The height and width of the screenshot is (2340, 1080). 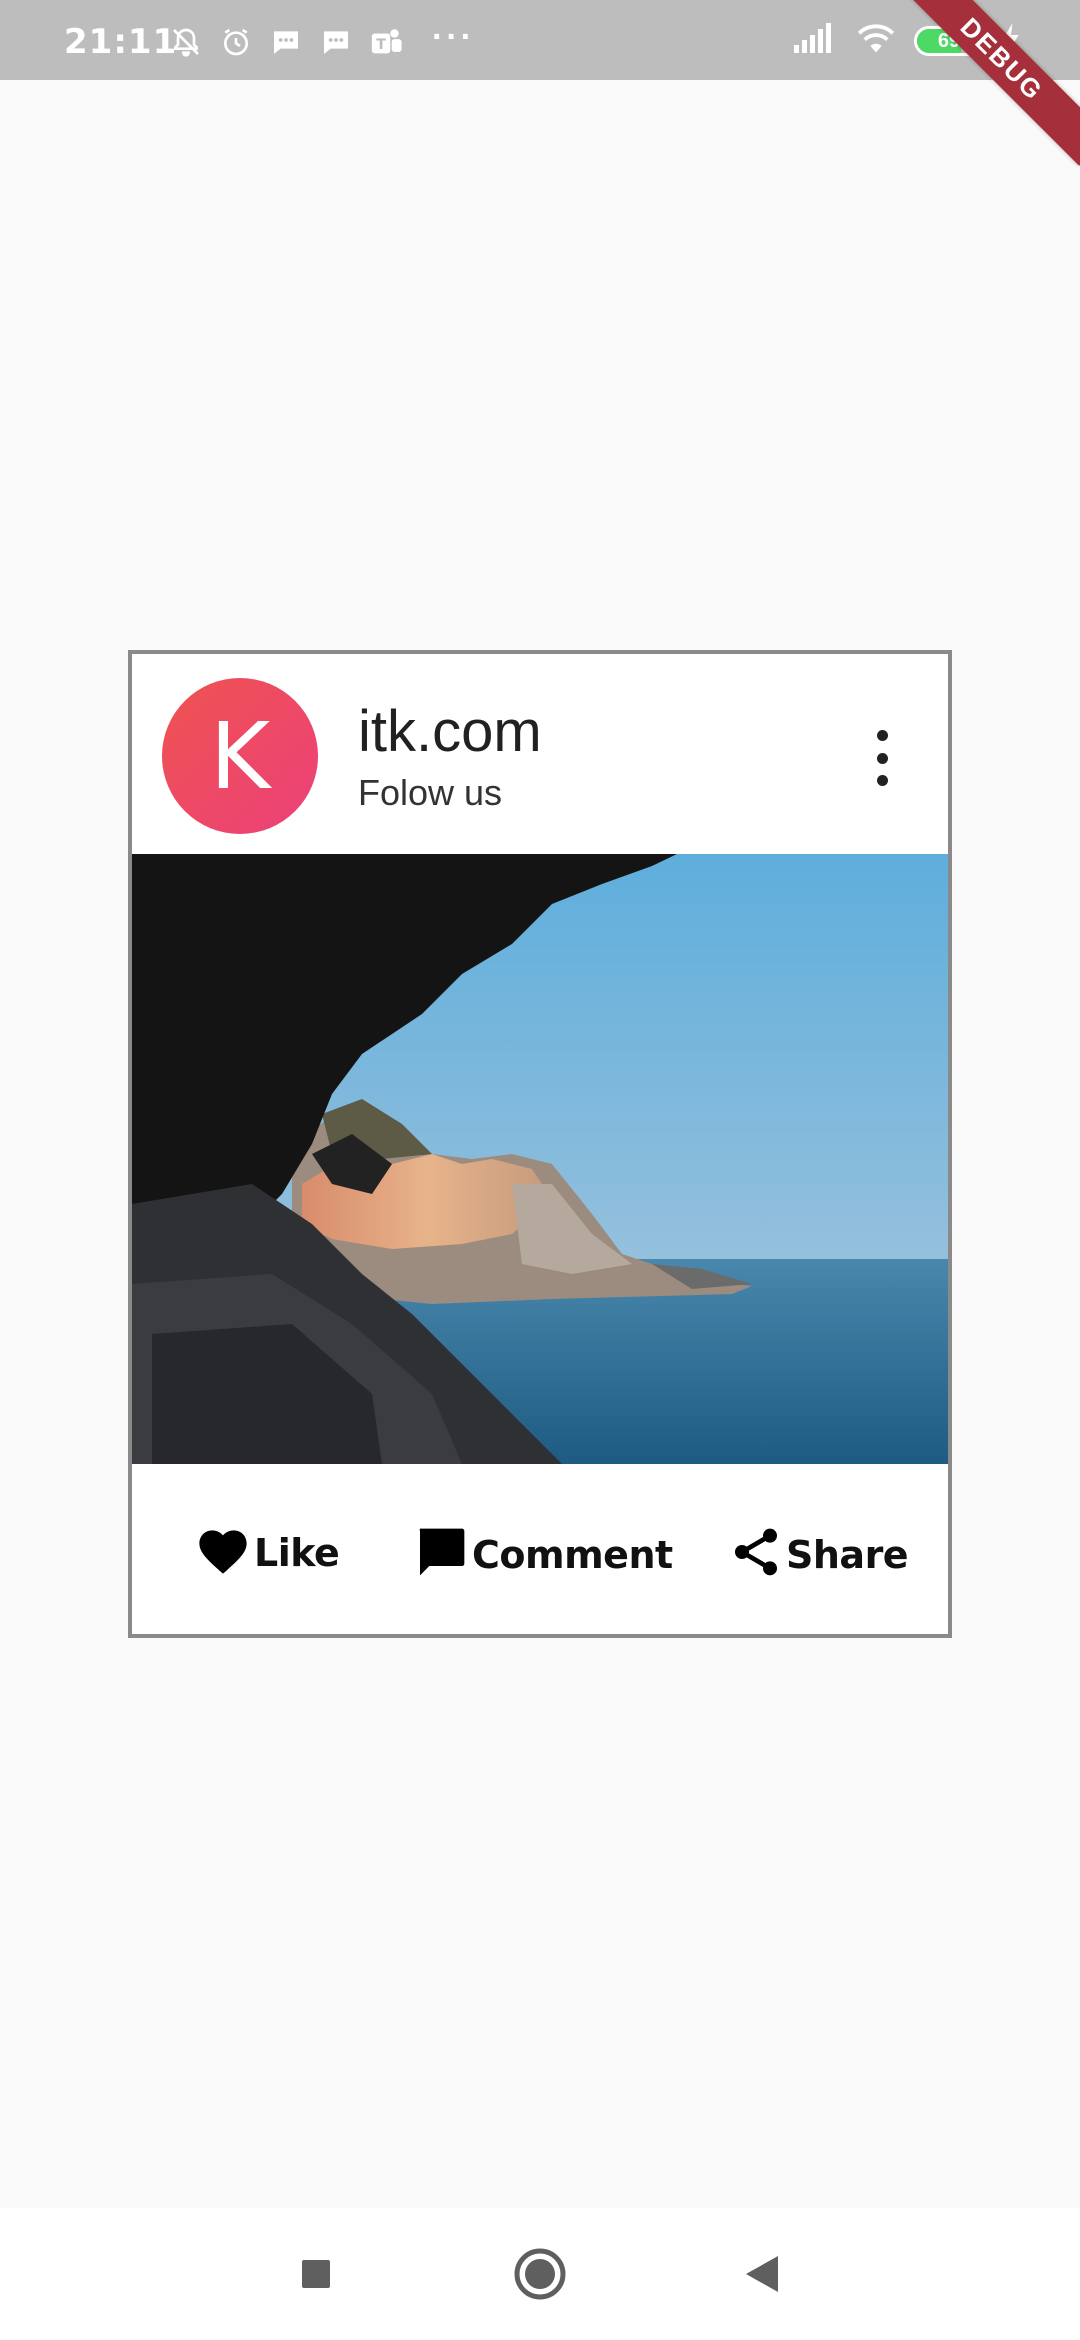 I want to click on alarm-icon, so click(x=236, y=42).